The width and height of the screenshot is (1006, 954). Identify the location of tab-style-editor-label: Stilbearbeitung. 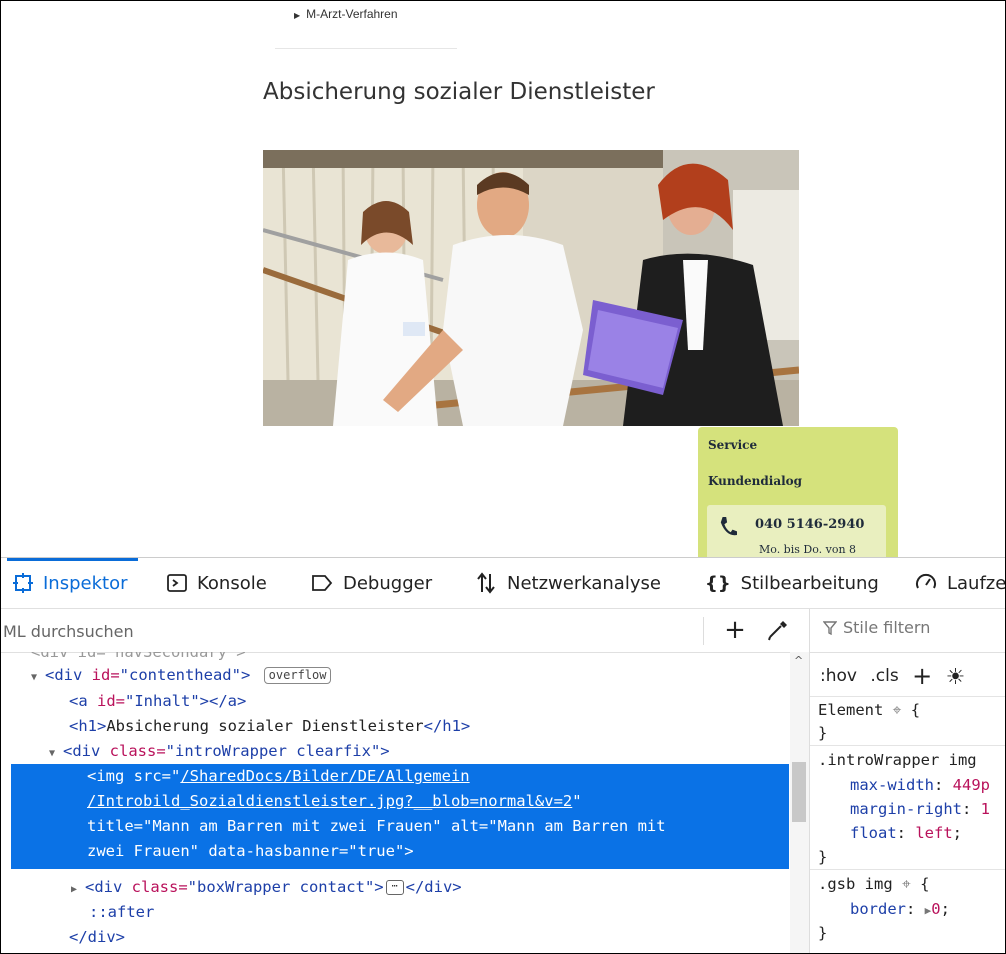
(809, 583).